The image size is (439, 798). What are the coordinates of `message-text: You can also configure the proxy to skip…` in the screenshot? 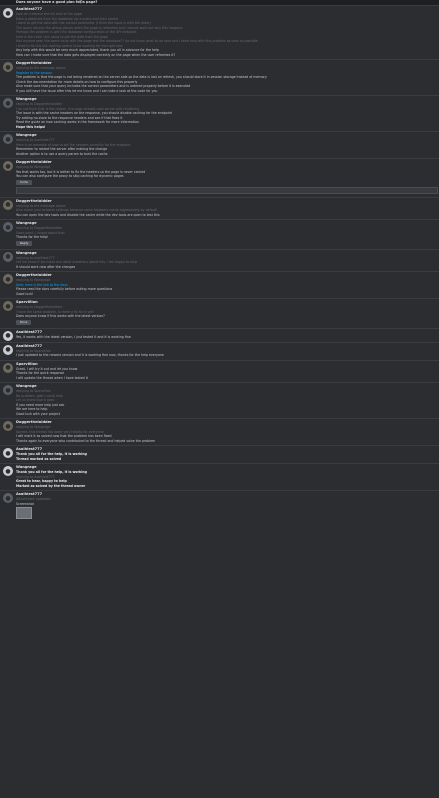 It's located at (70, 176).